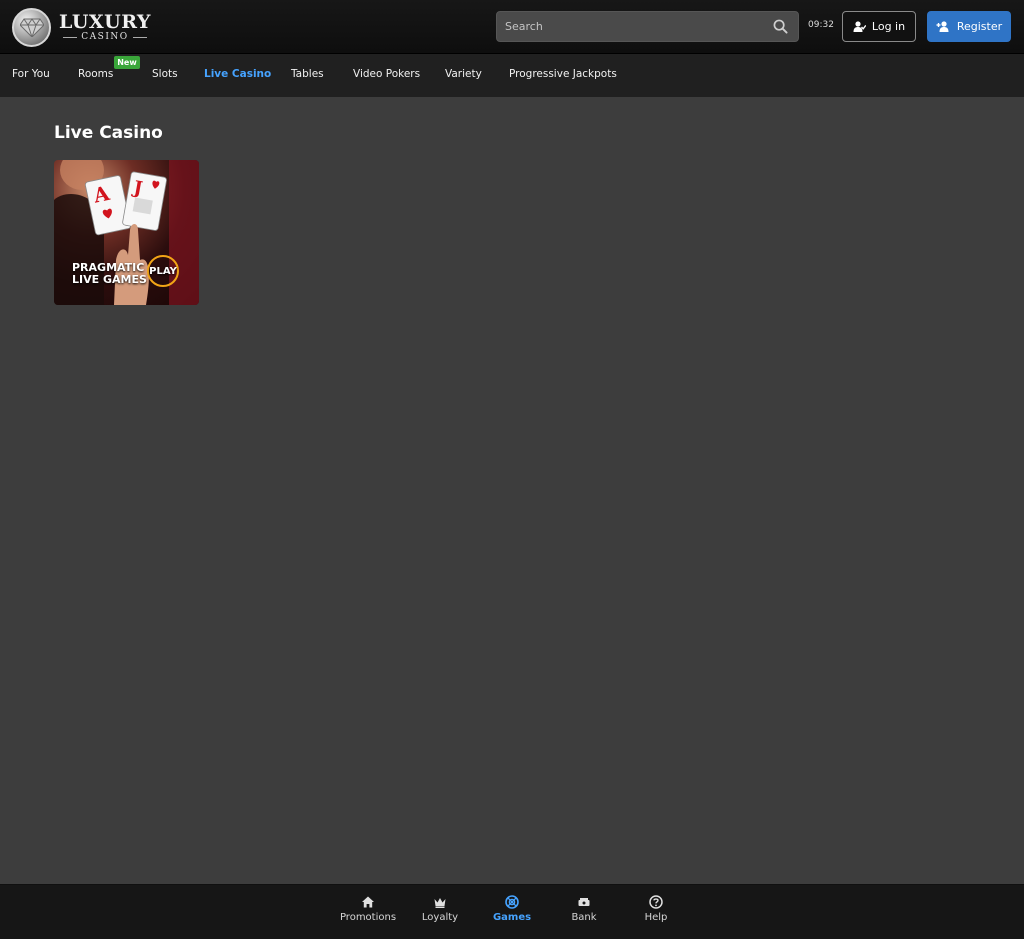  What do you see at coordinates (368, 909) in the screenshot?
I see `bottom-nav-promotions: Promotions` at bounding box center [368, 909].